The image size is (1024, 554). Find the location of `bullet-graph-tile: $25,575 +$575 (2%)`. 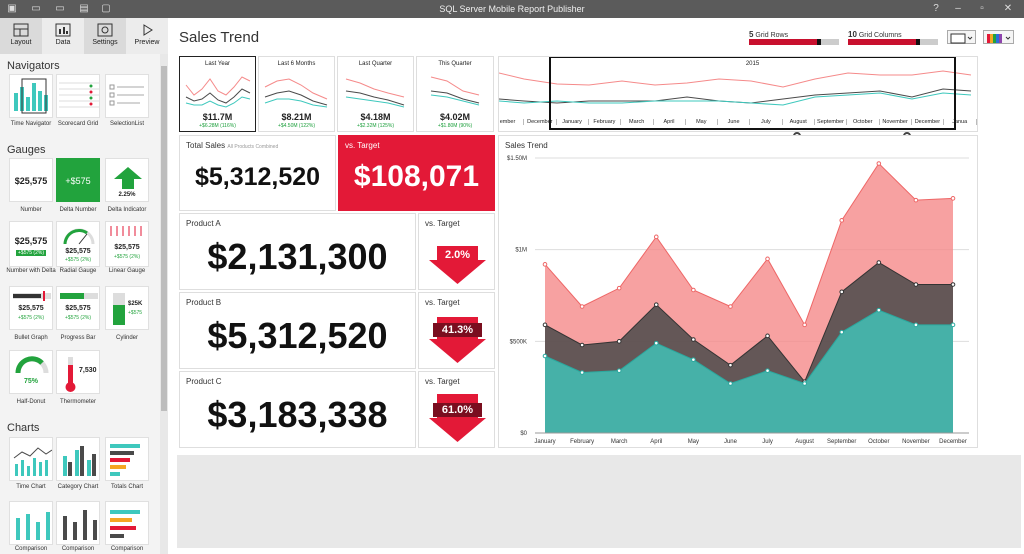

bullet-graph-tile: $25,575 +$575 (2%) is located at coordinates (31, 308).